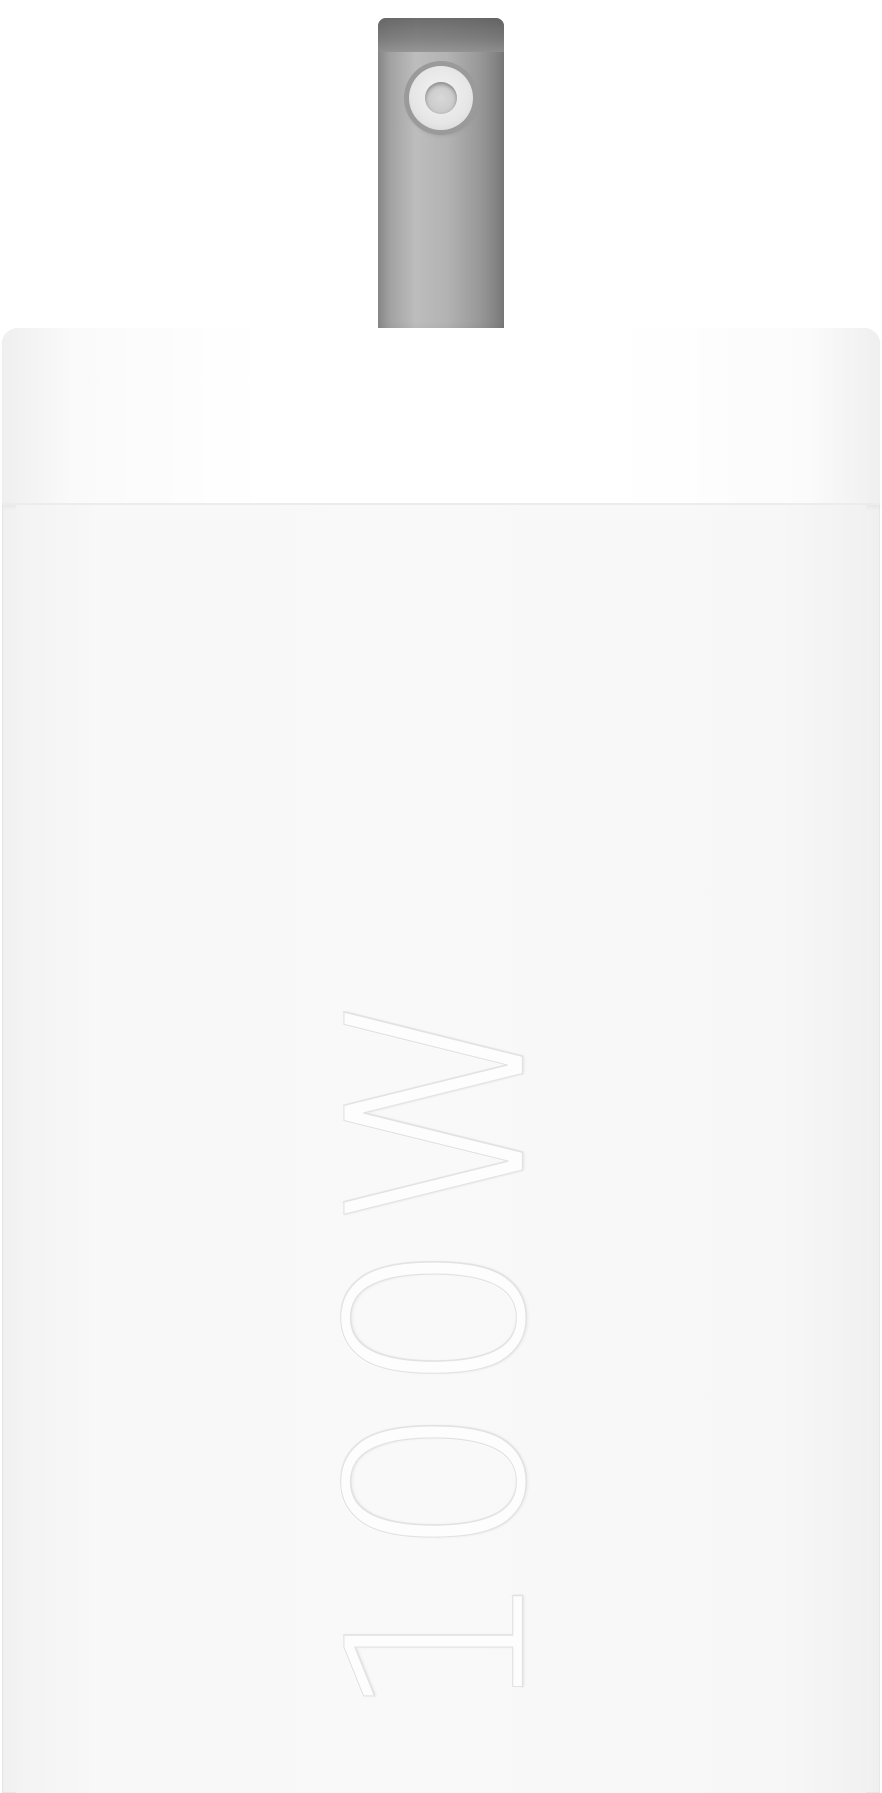 This screenshot has height=1793, width=882. I want to click on prong-bevel, so click(441, 35).